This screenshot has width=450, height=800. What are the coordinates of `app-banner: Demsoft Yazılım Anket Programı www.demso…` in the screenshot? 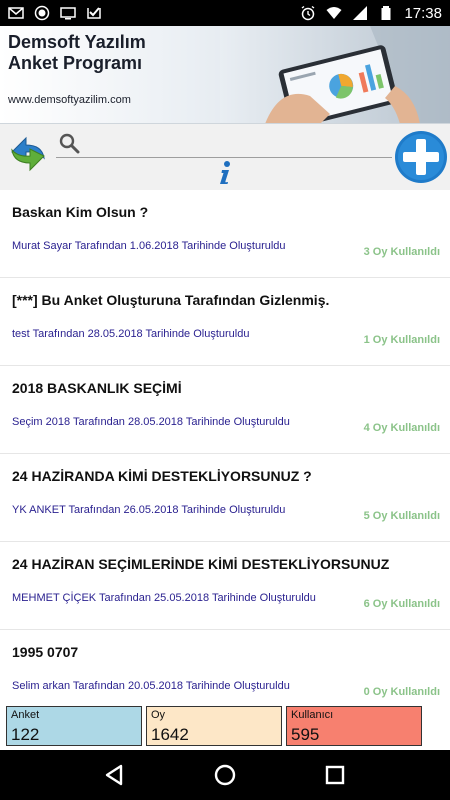 It's located at (225, 75).